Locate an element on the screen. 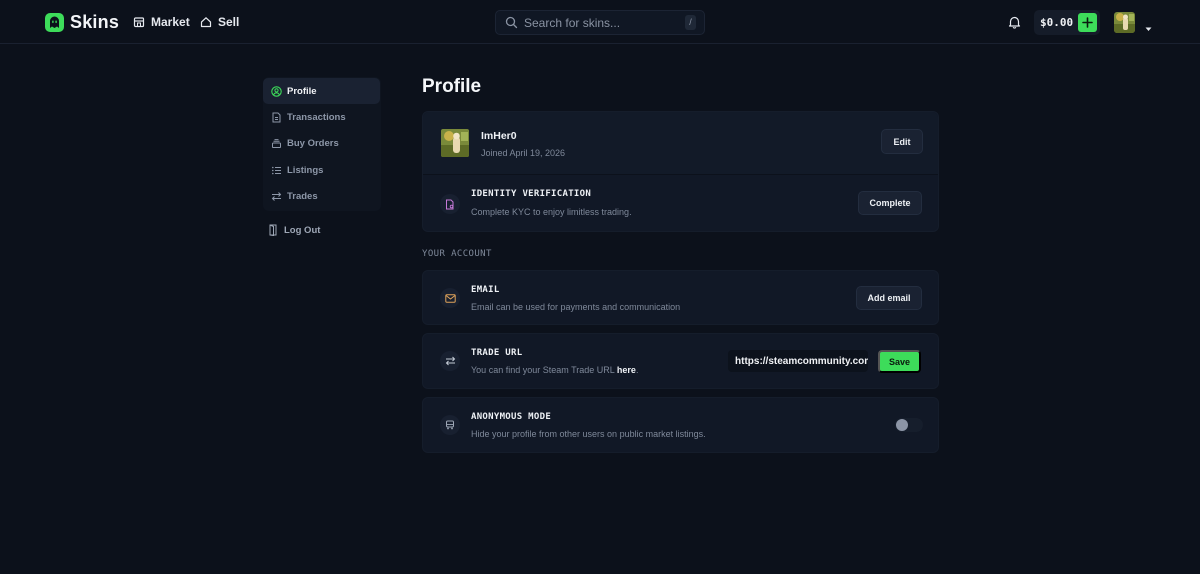 Image resolution: width=1200 pixels, height=574 pixels. card-divider is located at coordinates (680, 174).